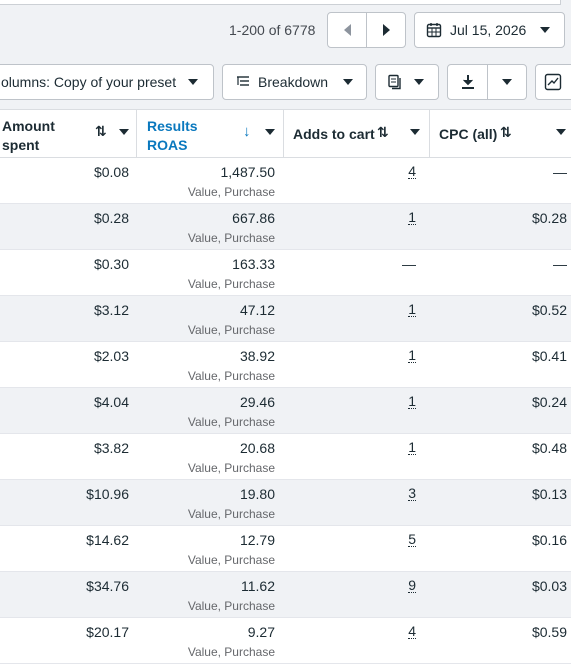 This screenshot has height=668, width=571. What do you see at coordinates (549, 540) in the screenshot?
I see `cpc-cell: $0.16` at bounding box center [549, 540].